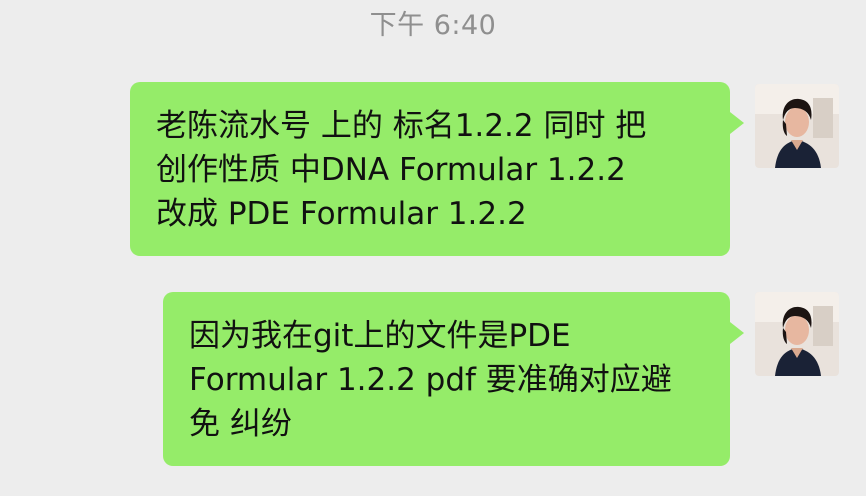  Describe the element at coordinates (391, 170) in the screenshot. I see `message-text-line: 创作性质 中DNA Formular 1.2.2` at that location.